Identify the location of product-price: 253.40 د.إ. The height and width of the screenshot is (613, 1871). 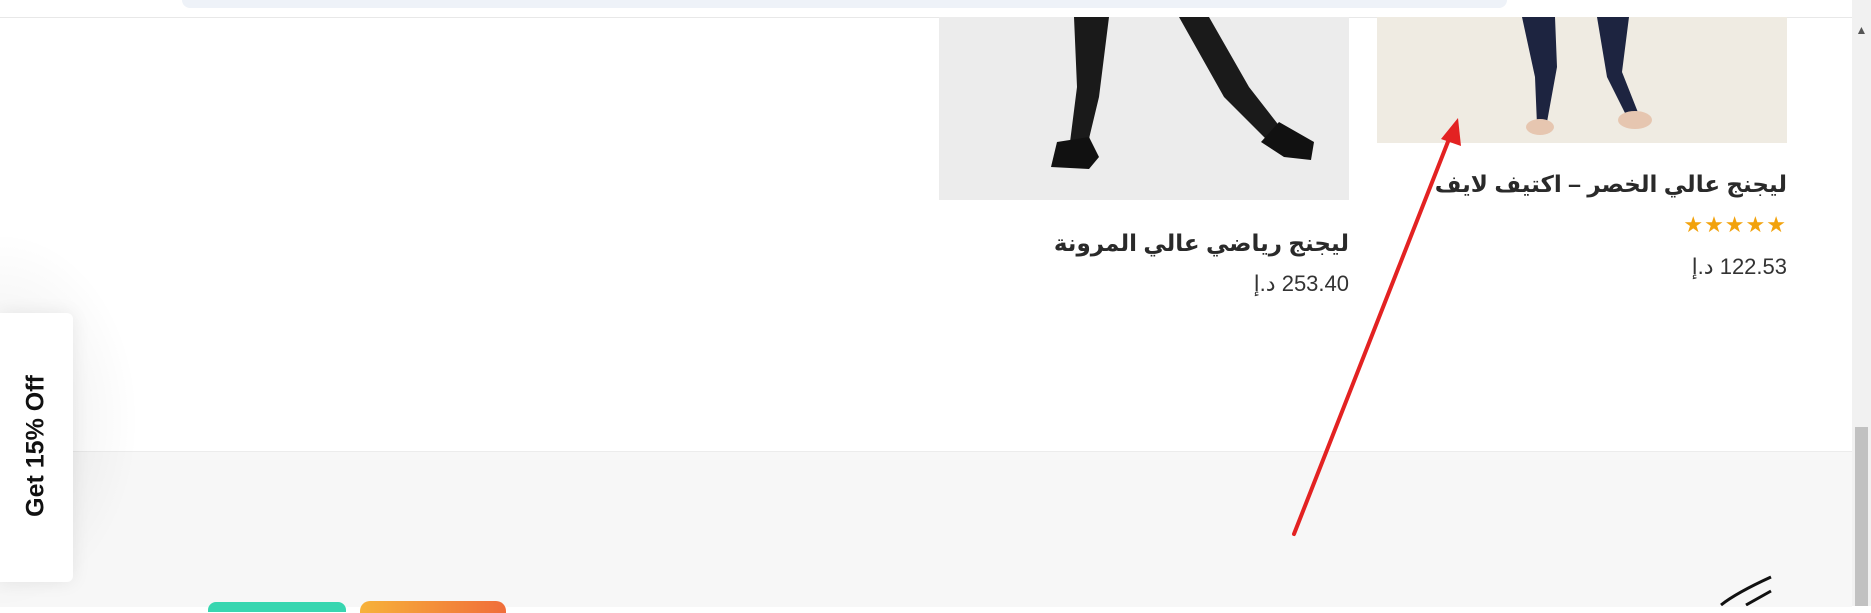
(1301, 283).